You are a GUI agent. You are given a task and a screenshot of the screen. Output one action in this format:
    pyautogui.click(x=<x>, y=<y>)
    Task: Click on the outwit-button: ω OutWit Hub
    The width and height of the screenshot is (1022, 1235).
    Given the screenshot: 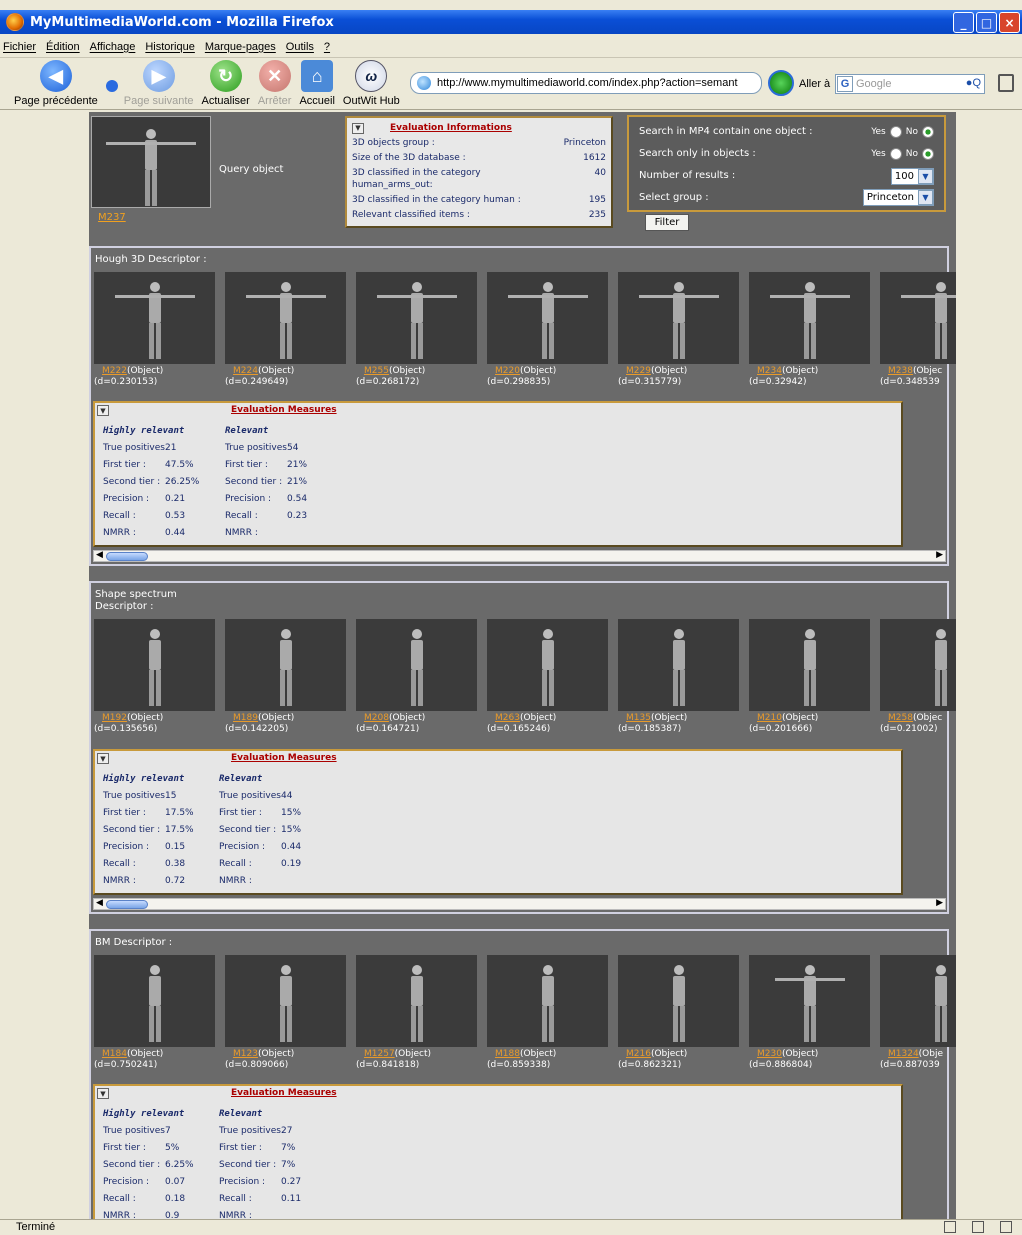 What is the action you would take?
    pyautogui.click(x=371, y=82)
    